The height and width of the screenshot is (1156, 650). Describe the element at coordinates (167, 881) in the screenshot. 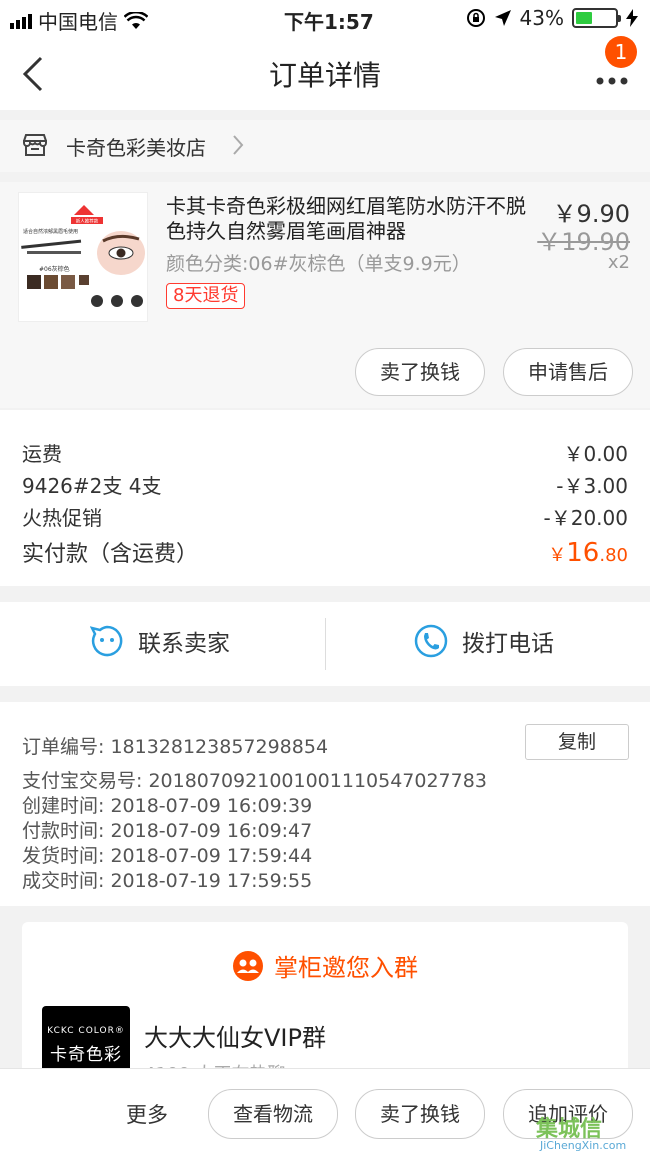

I see `completed-time: 成交时间: 2018-07-19 17:59:55` at that location.